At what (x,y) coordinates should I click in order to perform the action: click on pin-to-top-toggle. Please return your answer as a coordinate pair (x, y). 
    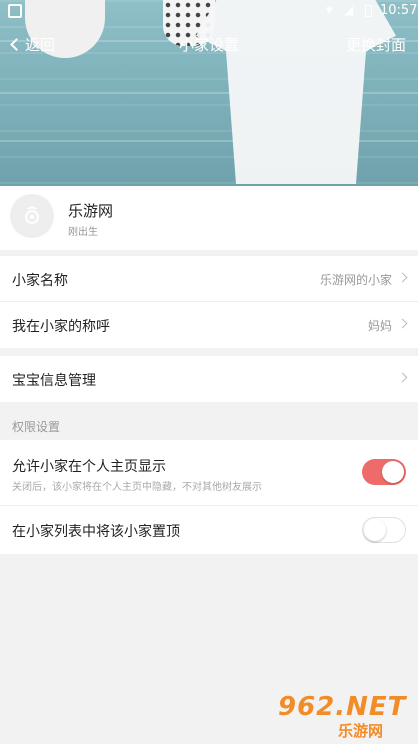
    Looking at the image, I should click on (384, 530).